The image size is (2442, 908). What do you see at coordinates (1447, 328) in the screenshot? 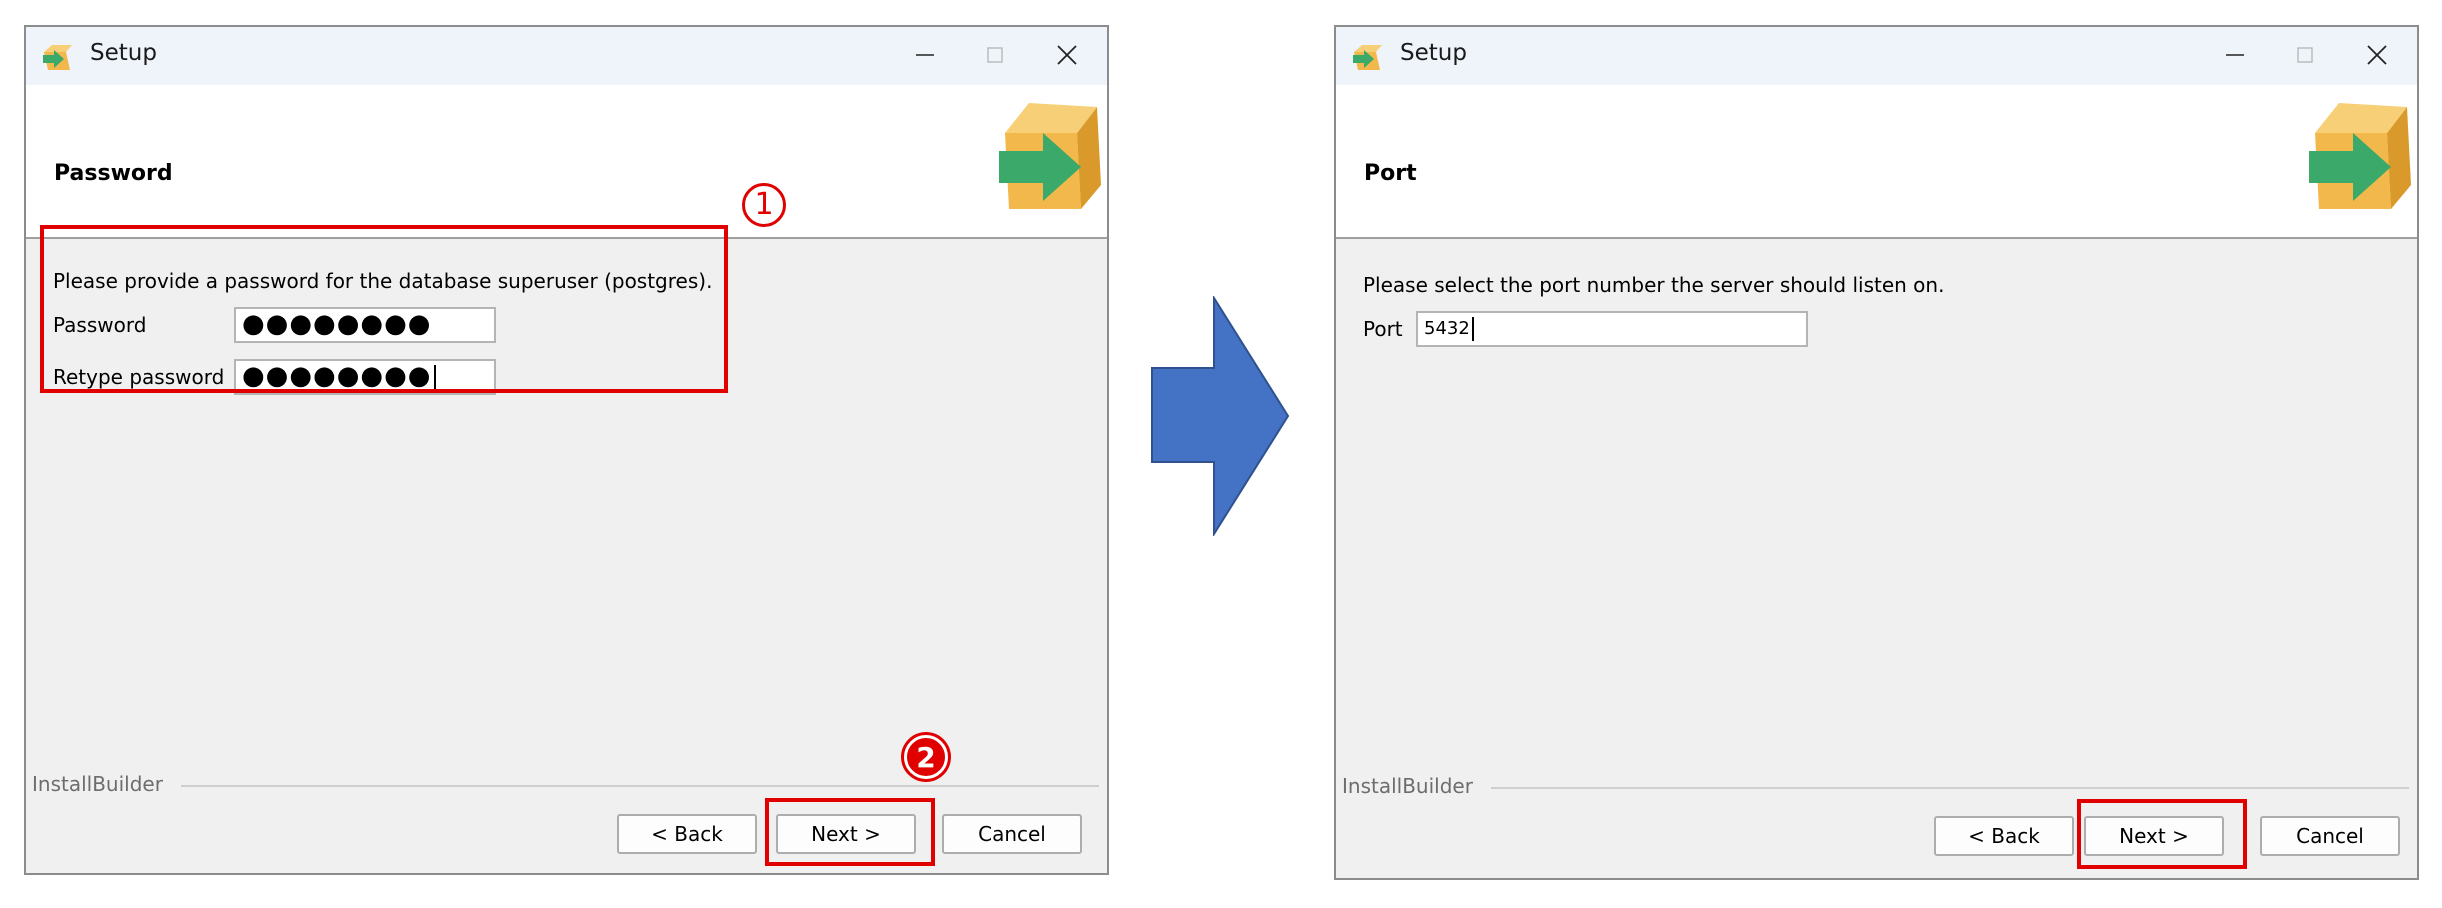
I see `port-value: 5432` at bounding box center [1447, 328].